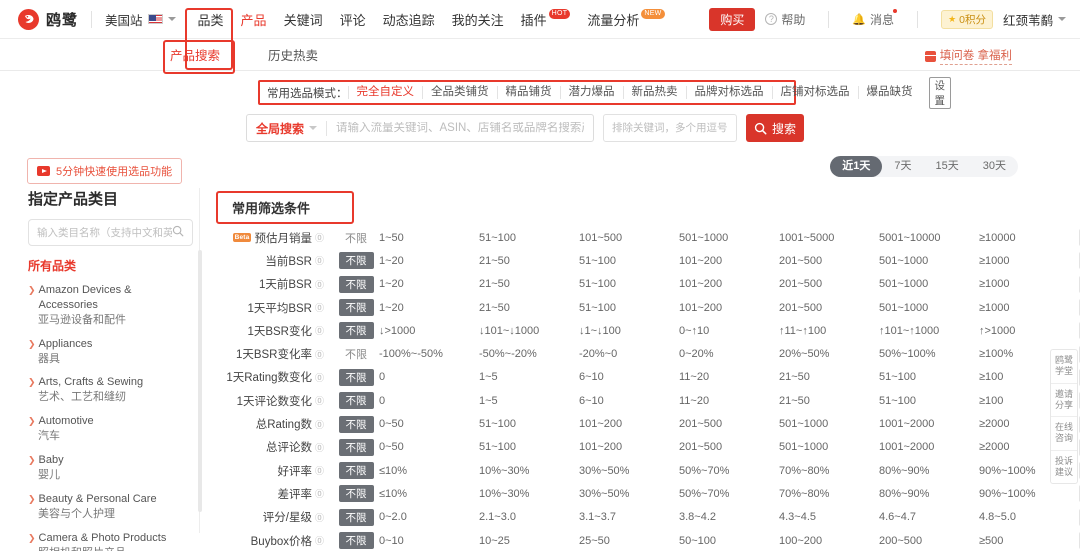 This screenshot has height=551, width=1080. I want to click on nav-item-category: 品类, so click(211, 19).